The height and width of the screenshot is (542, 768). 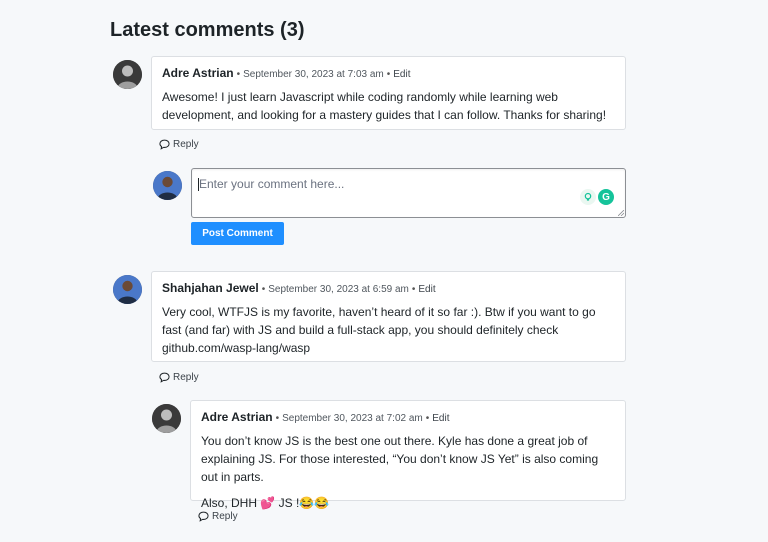 What do you see at coordinates (606, 197) in the screenshot?
I see `grammarly-icon: G` at bounding box center [606, 197].